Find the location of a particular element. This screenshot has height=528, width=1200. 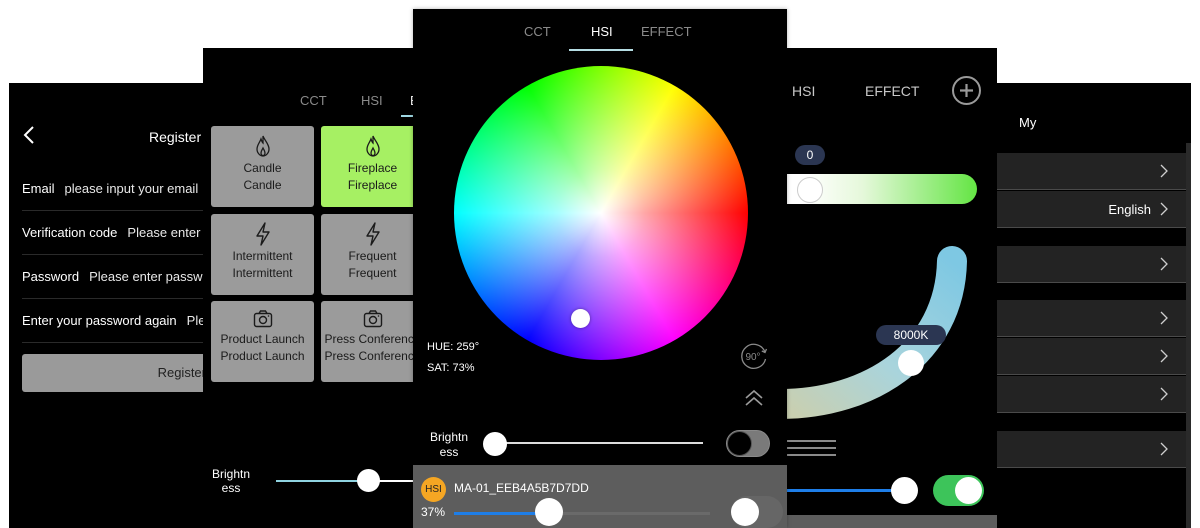

confirm-password-label: Enter your password again is located at coordinates (99, 320).